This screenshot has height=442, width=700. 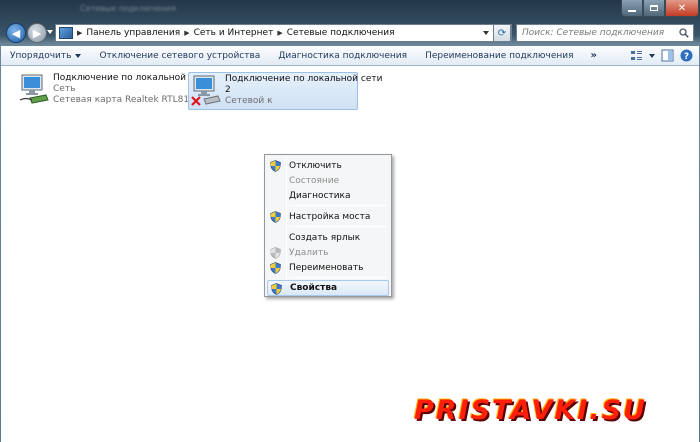 I want to click on organize-menu: Упорядочить, so click(x=45, y=56).